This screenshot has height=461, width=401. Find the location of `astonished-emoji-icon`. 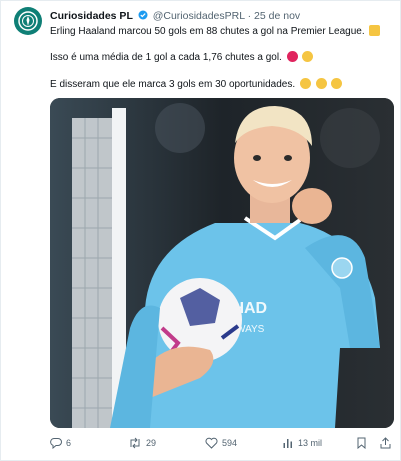

astonished-emoji-icon is located at coordinates (308, 56).